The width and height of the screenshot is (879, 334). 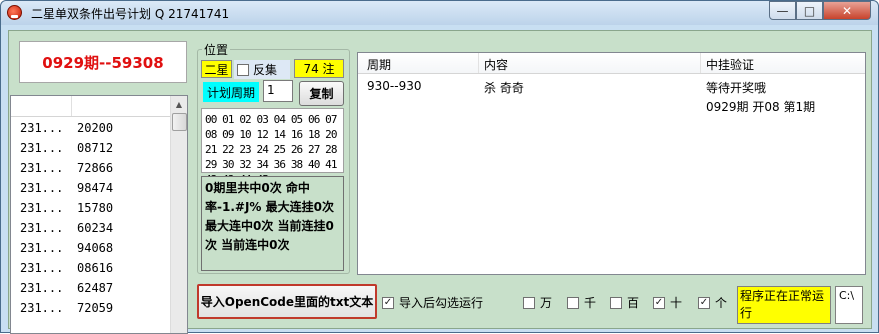 I want to click on auto-select-checkbox: ✓ 导入后勾选运行, so click(x=432, y=302).